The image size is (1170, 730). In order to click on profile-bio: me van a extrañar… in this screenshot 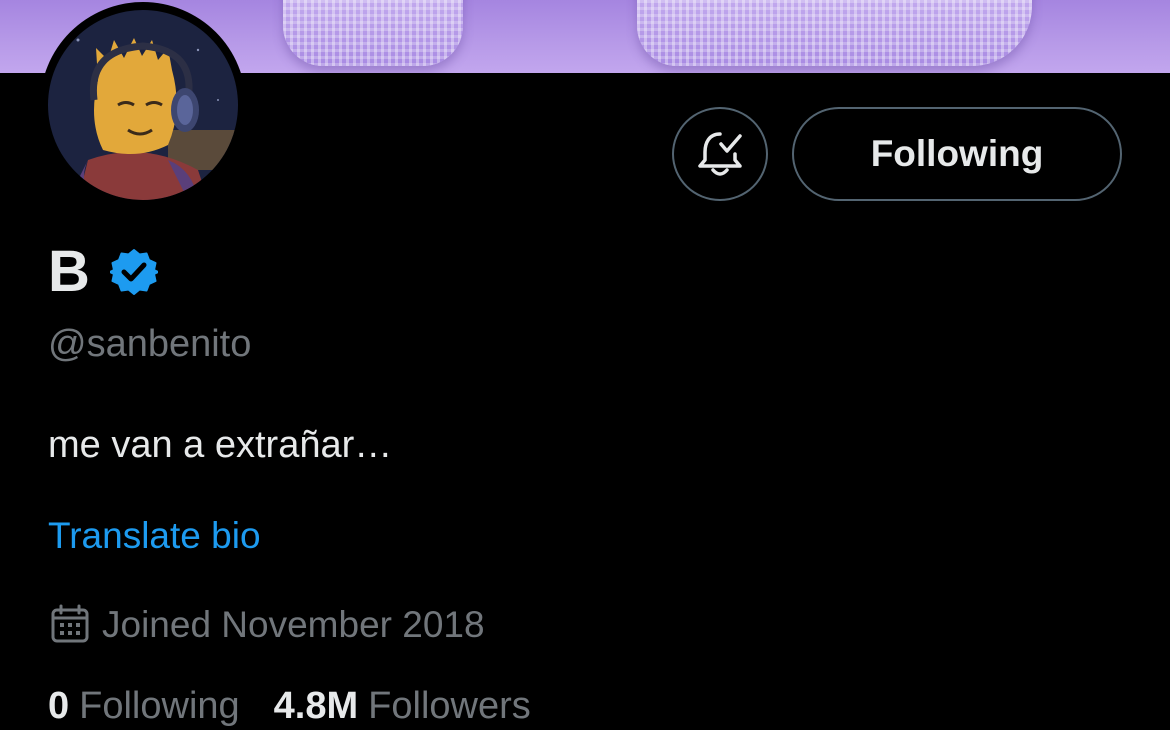, I will do `click(220, 445)`.